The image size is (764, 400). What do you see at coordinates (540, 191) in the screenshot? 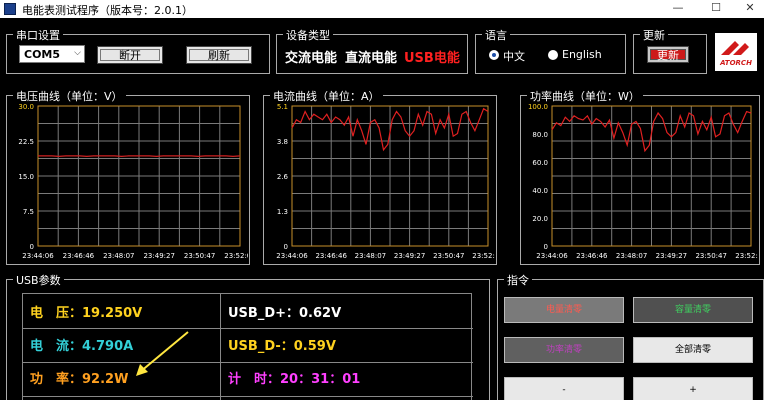
I see `power-y-tick-label: 40.0` at bounding box center [540, 191].